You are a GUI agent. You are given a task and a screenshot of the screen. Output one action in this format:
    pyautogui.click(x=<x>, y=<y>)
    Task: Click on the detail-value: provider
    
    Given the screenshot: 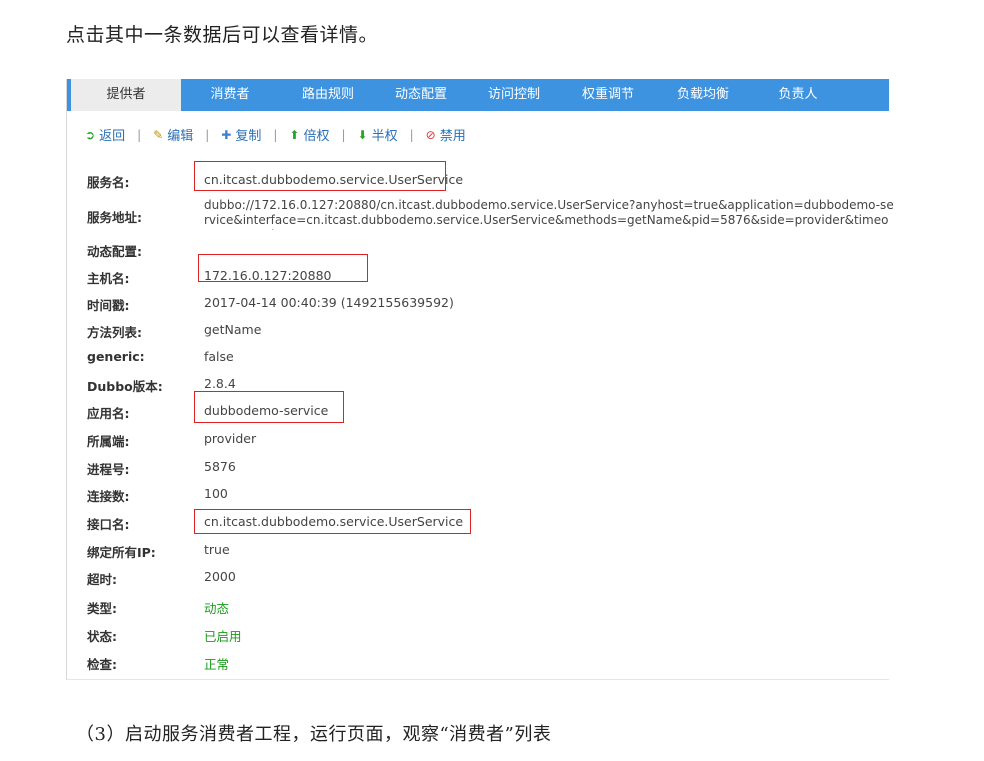 What is the action you would take?
    pyautogui.click(x=230, y=438)
    